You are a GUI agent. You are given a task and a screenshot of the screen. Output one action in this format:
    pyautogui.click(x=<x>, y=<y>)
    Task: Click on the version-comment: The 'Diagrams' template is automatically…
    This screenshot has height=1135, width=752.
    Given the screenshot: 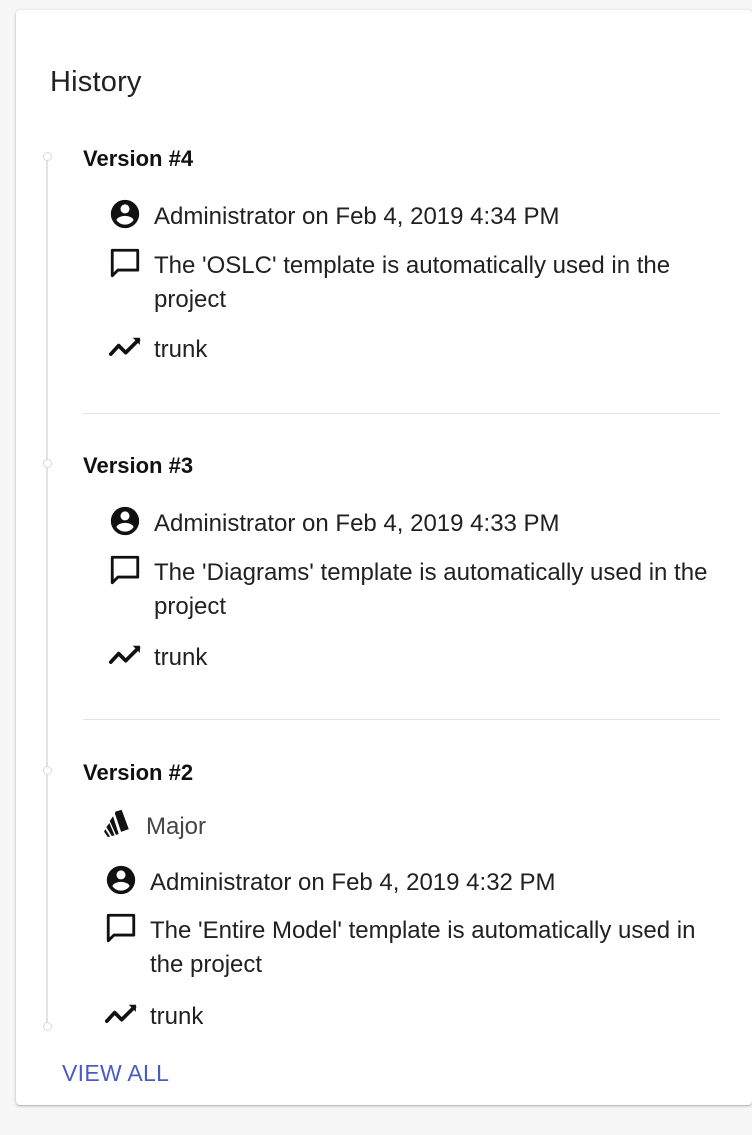 What is the action you would take?
    pyautogui.click(x=431, y=589)
    